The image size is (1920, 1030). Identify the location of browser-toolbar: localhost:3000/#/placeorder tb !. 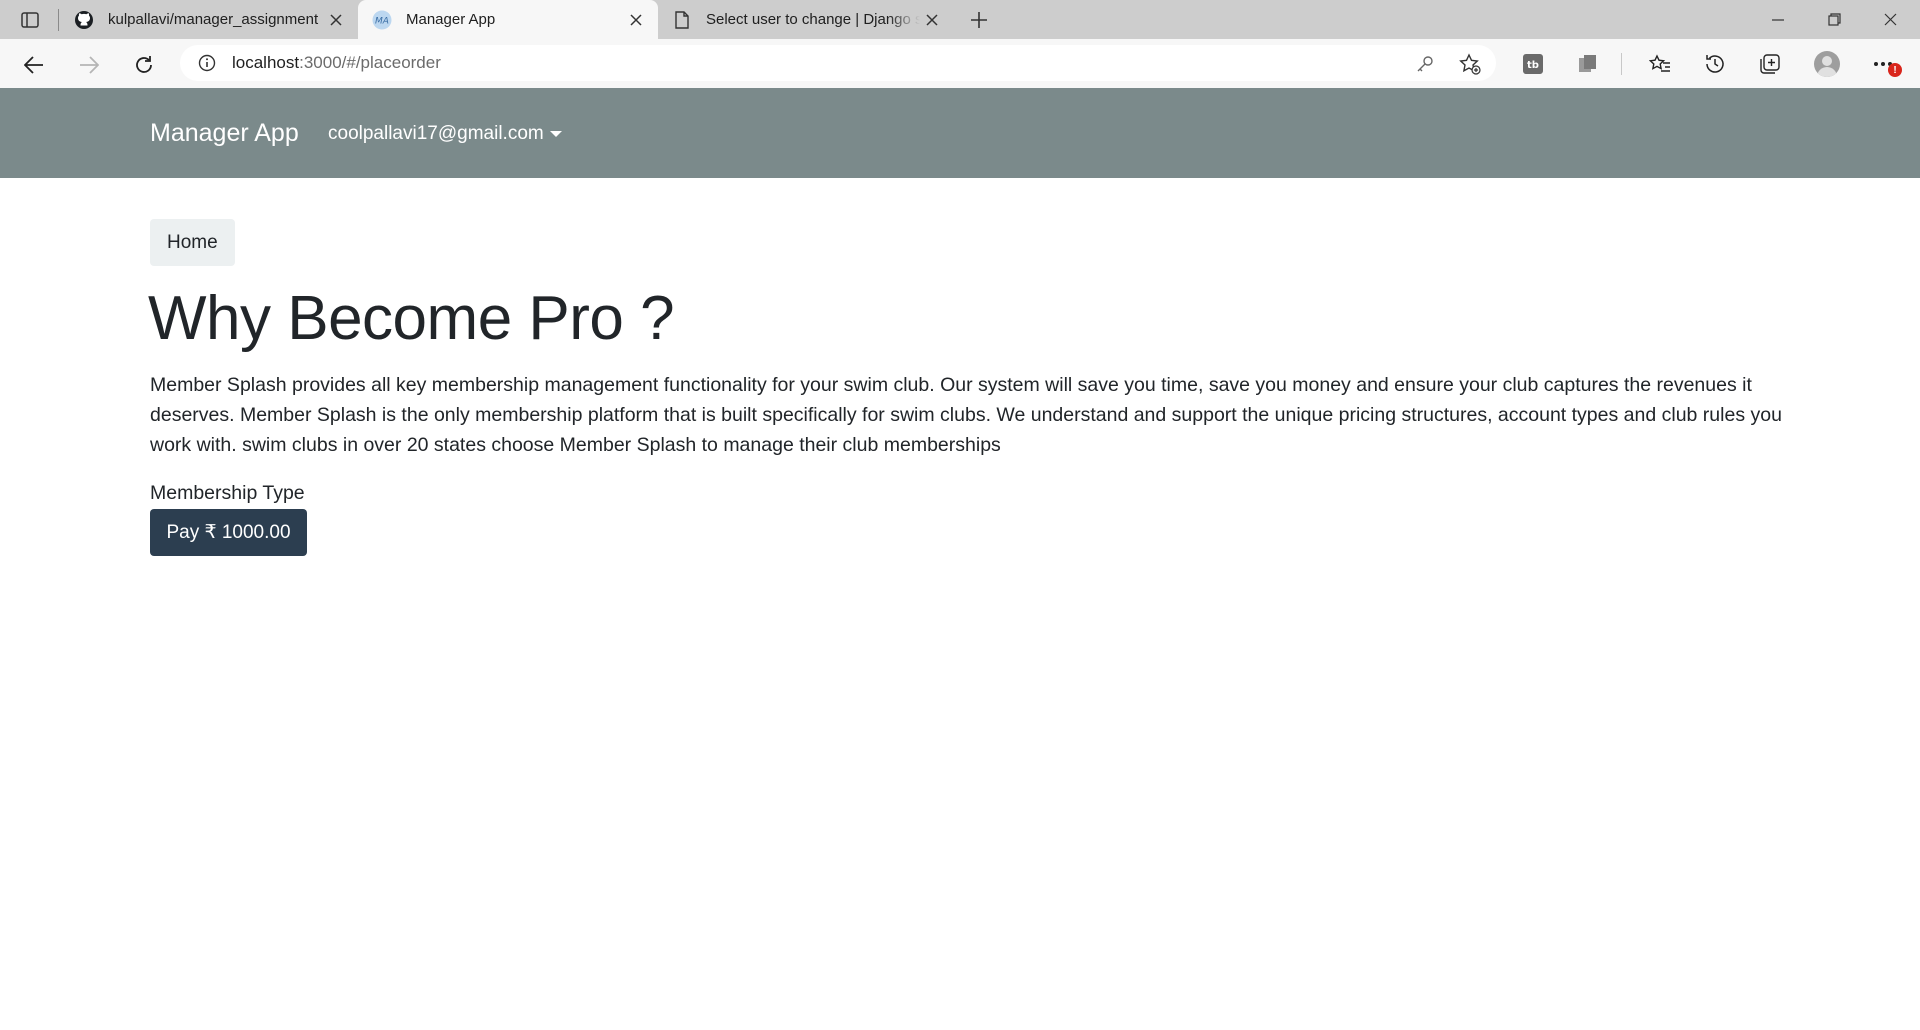
(960, 63).